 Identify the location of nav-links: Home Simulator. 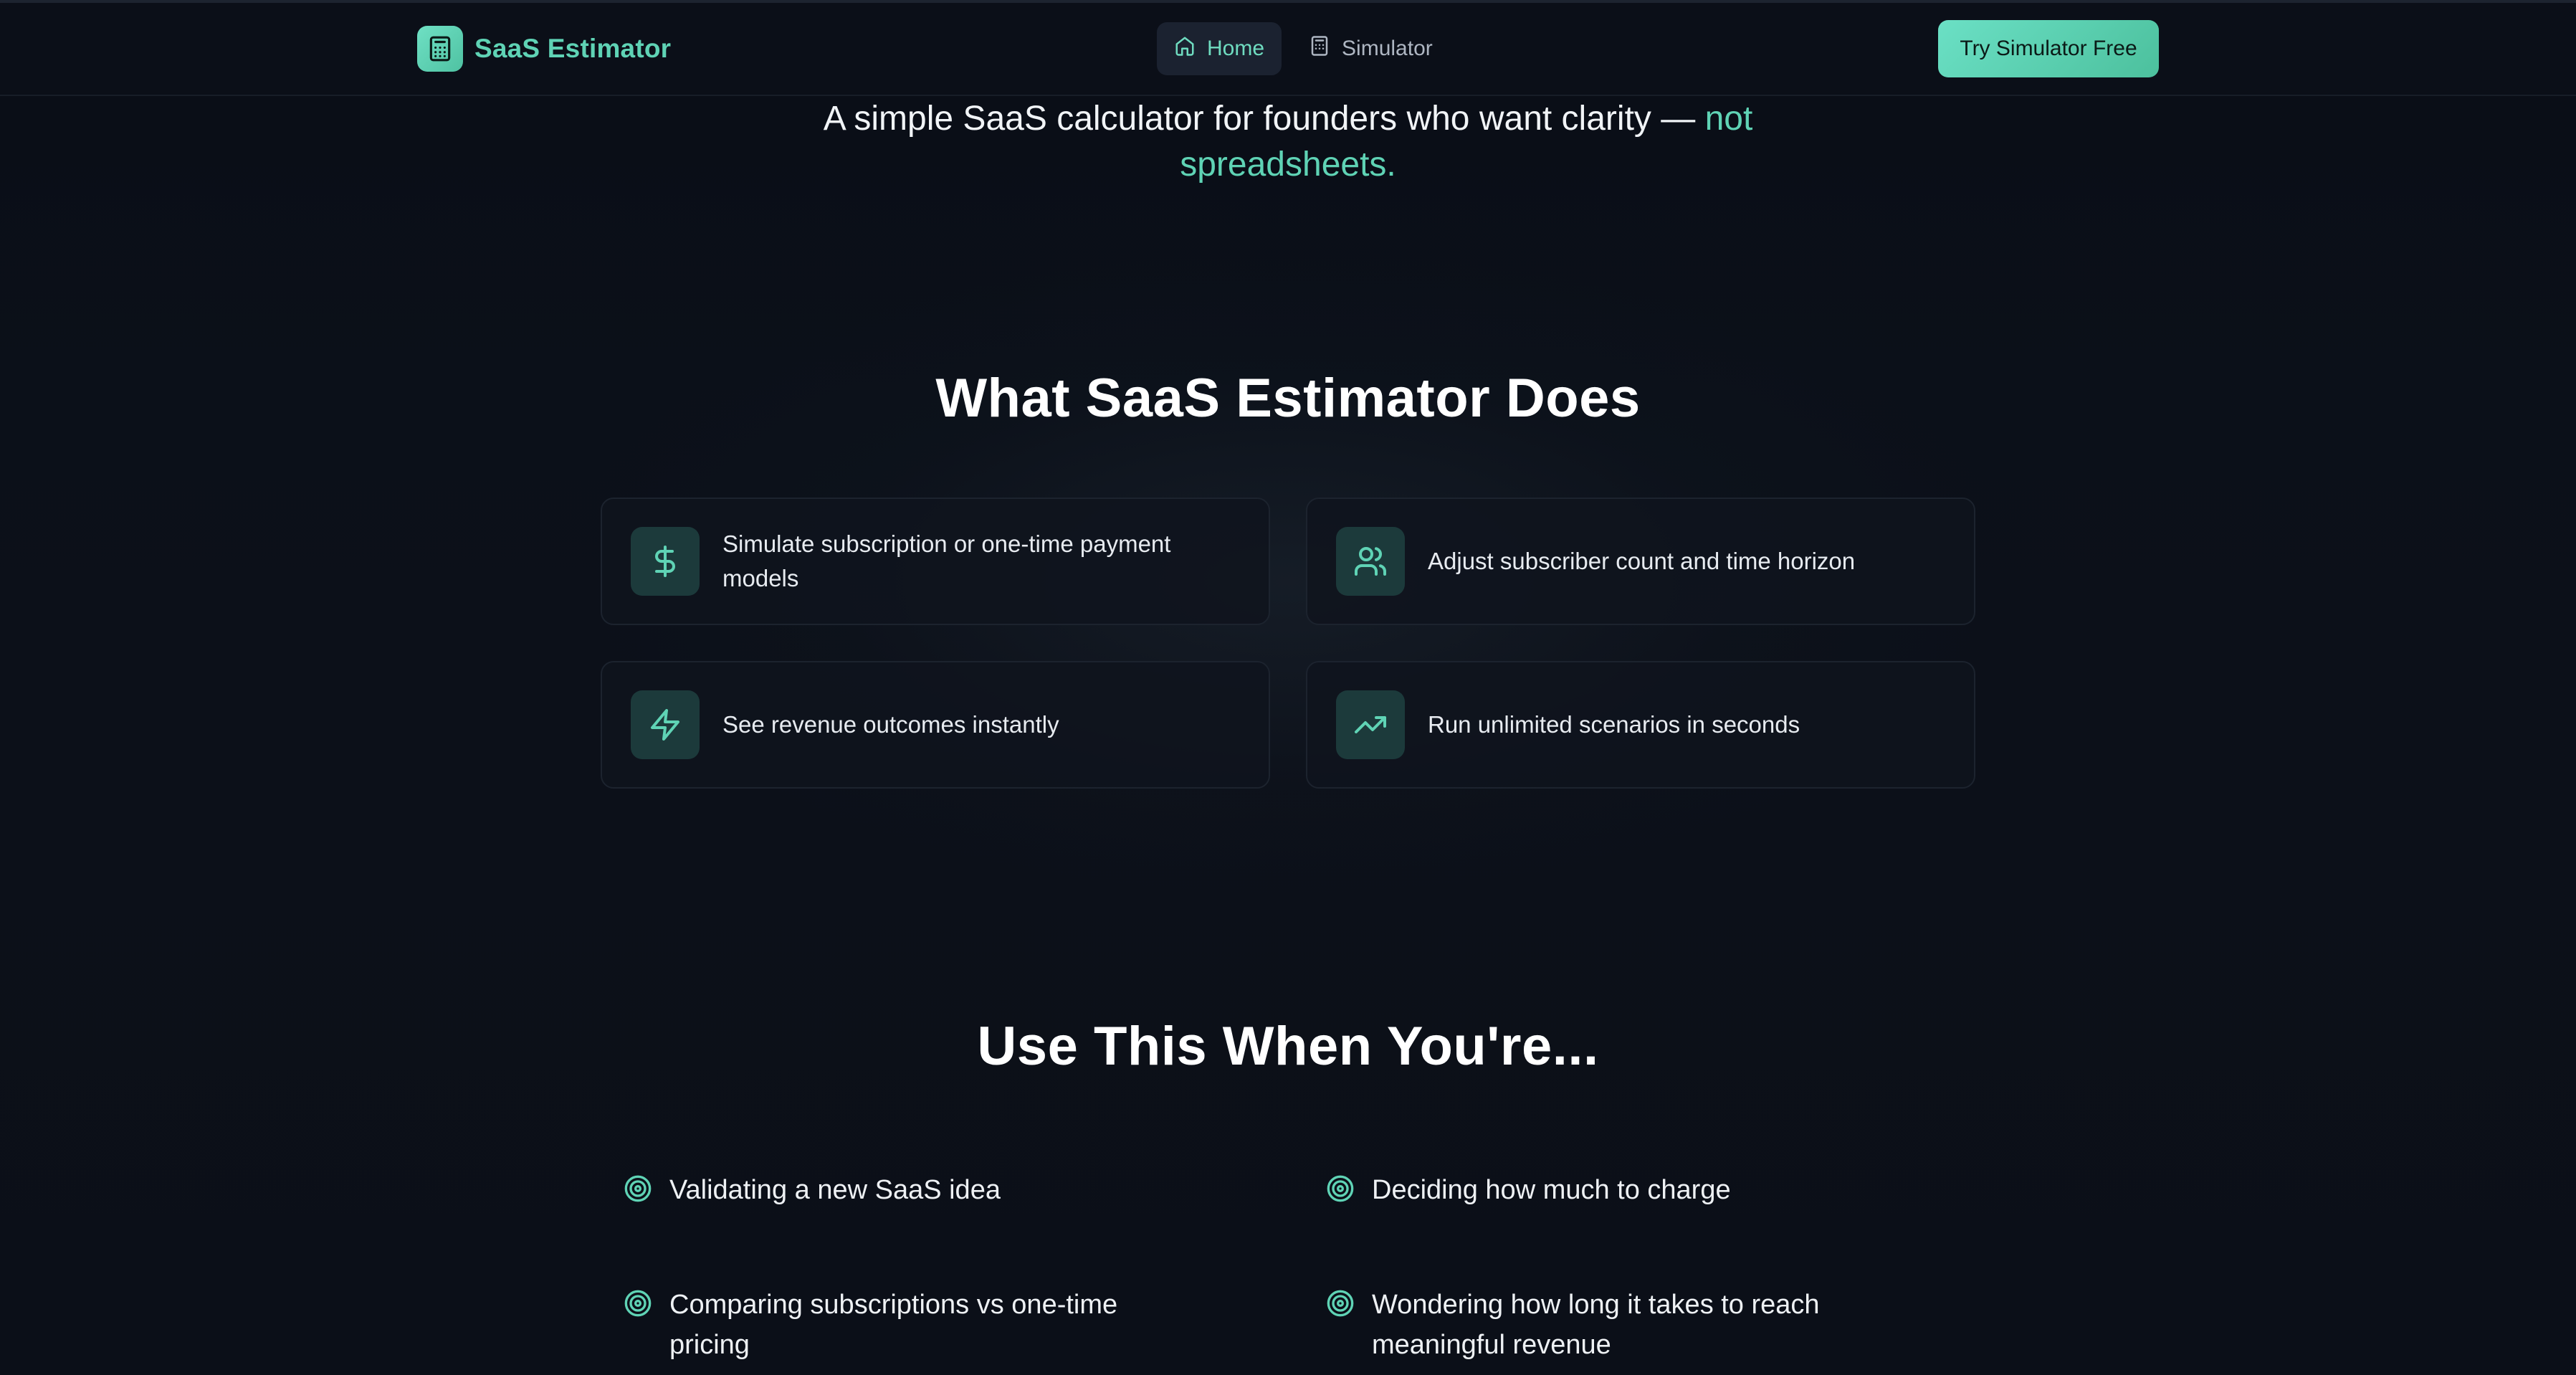
(1303, 48).